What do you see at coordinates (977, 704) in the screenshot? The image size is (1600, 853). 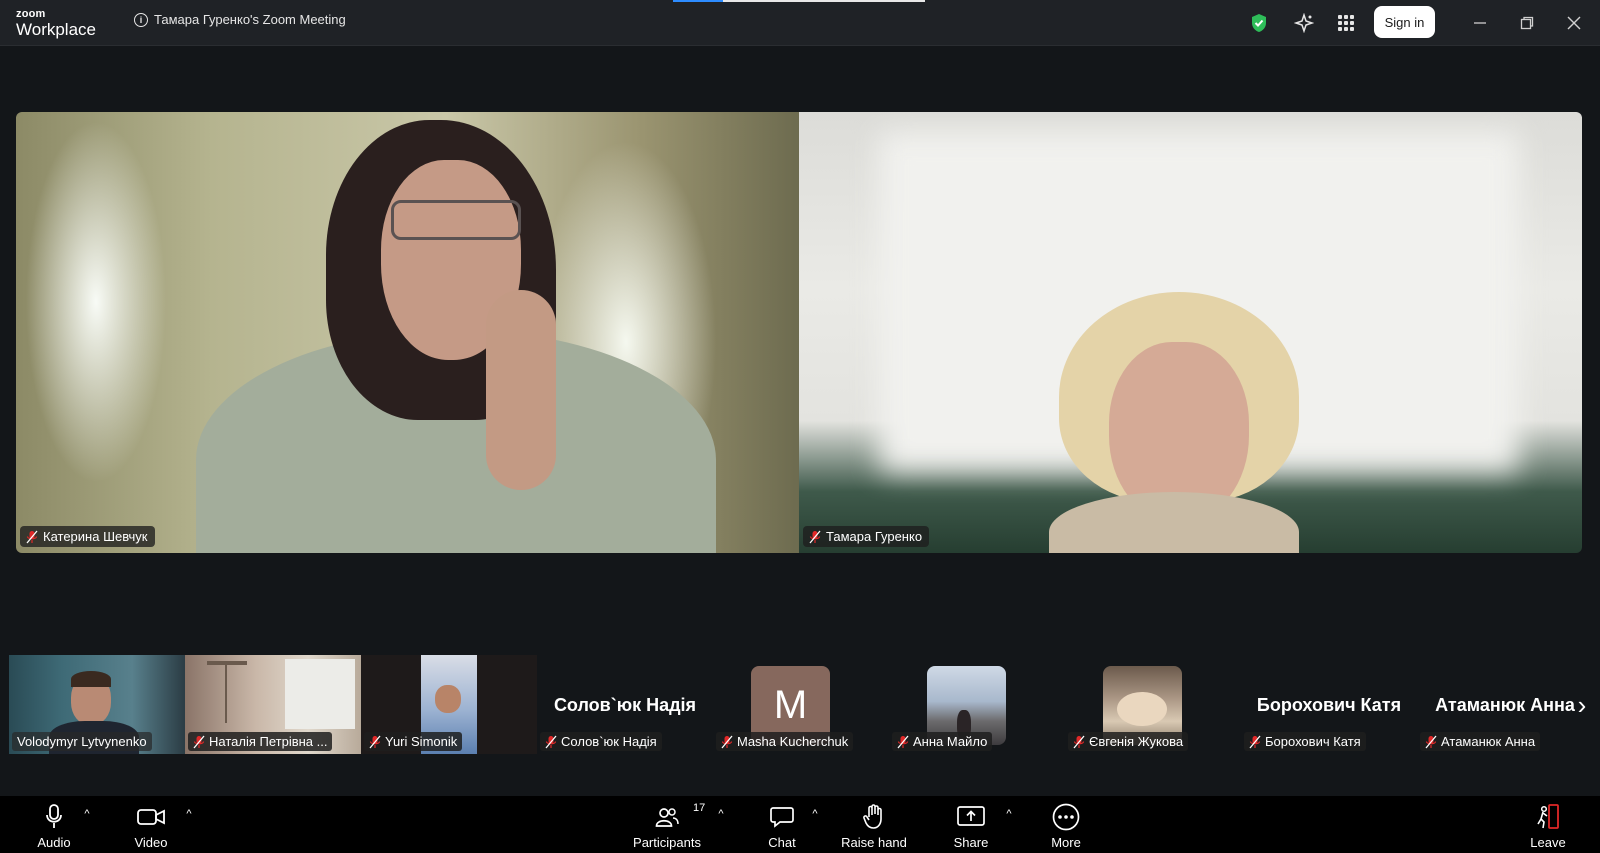 I see `thumbnail-tile: Анна Майло` at bounding box center [977, 704].